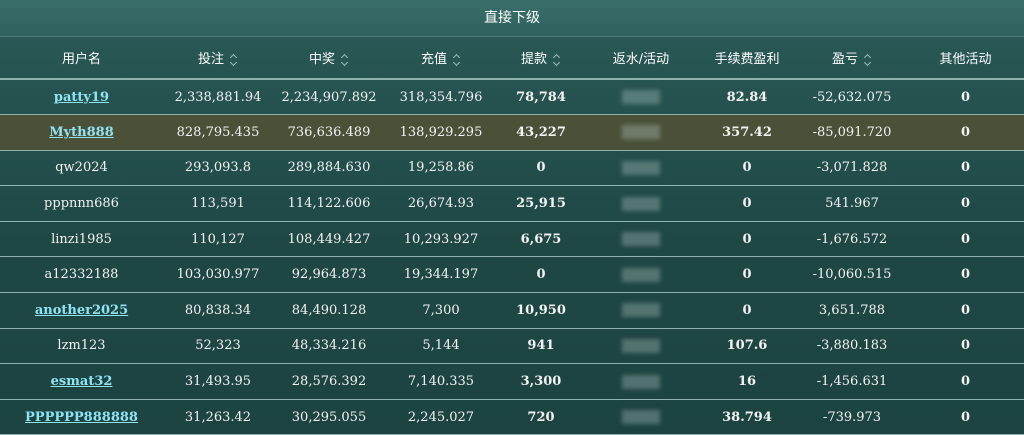 The height and width of the screenshot is (435, 1024). Describe the element at coordinates (852, 97) in the screenshot. I see `pnl-cell: -52,632.075` at that location.